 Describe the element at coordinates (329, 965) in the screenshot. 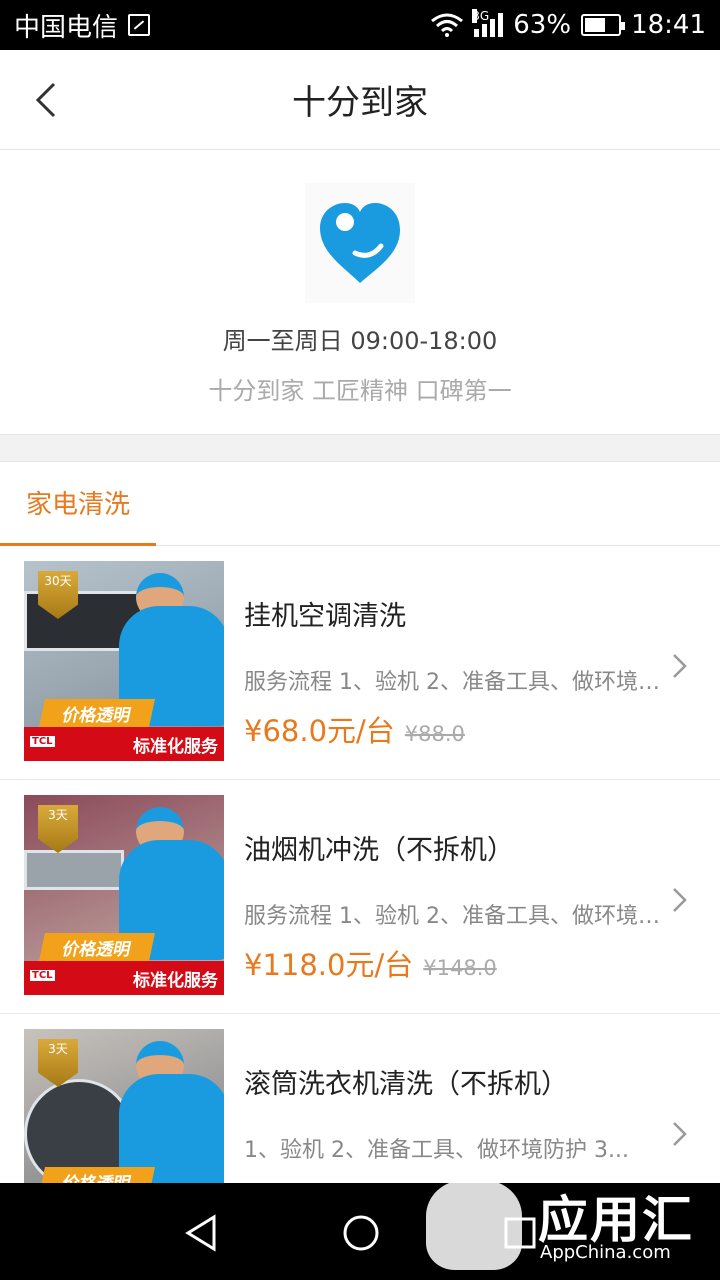

I see `price: ¥118.0元/台` at that location.